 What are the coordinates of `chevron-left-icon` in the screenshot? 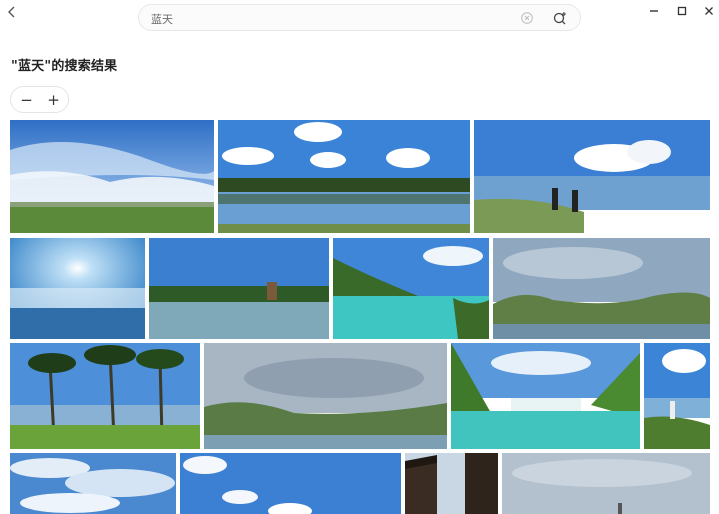 It's located at (11, 12).